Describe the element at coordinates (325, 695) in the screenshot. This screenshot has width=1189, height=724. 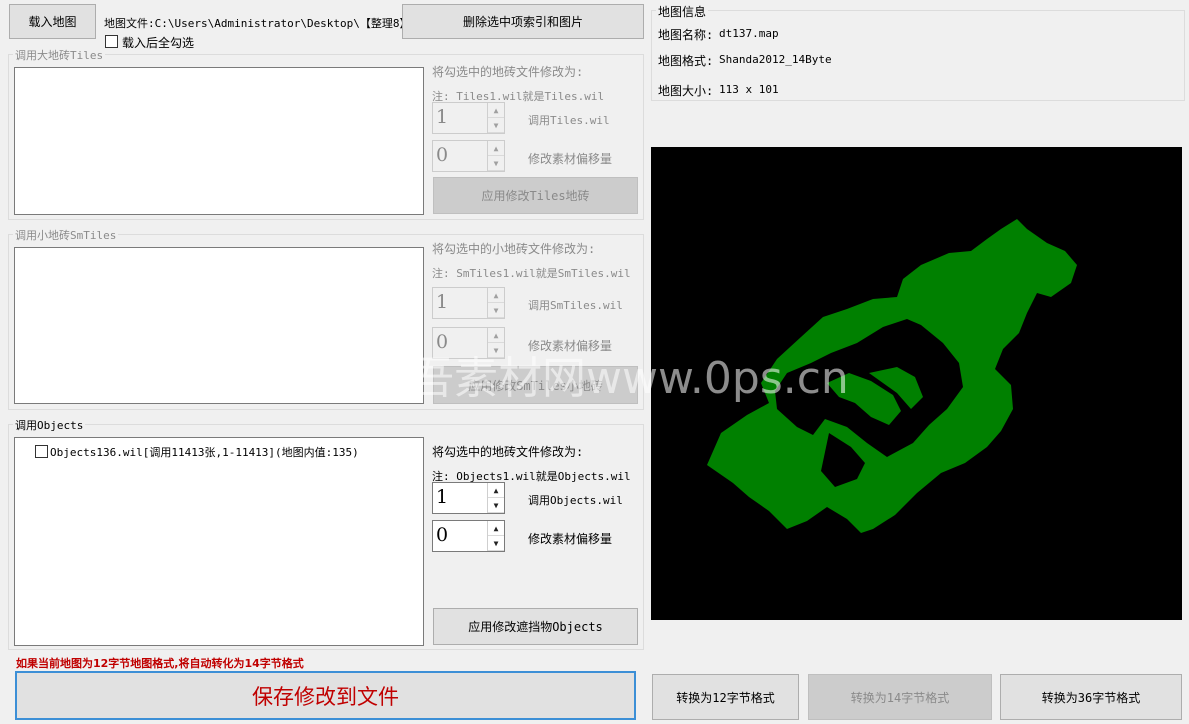
I see `save-button: 保存修改到文件` at that location.